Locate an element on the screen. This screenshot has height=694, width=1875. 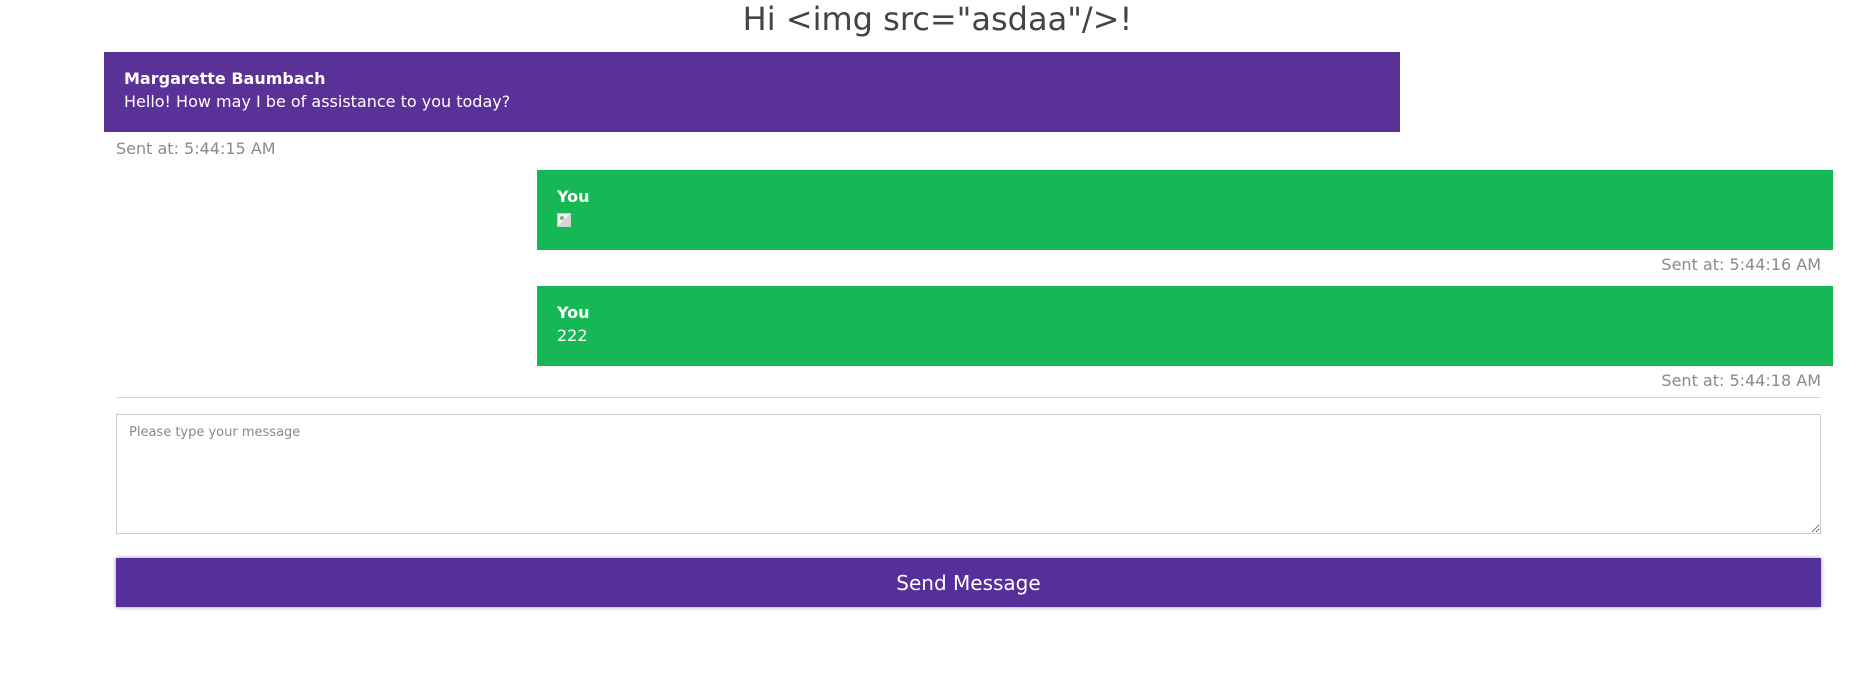
divider is located at coordinates (968, 397).